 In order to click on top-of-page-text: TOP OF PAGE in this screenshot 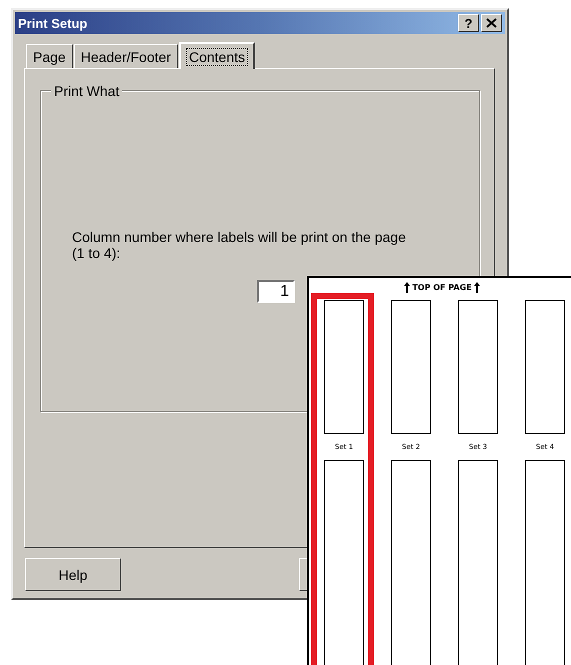, I will do `click(442, 287)`.